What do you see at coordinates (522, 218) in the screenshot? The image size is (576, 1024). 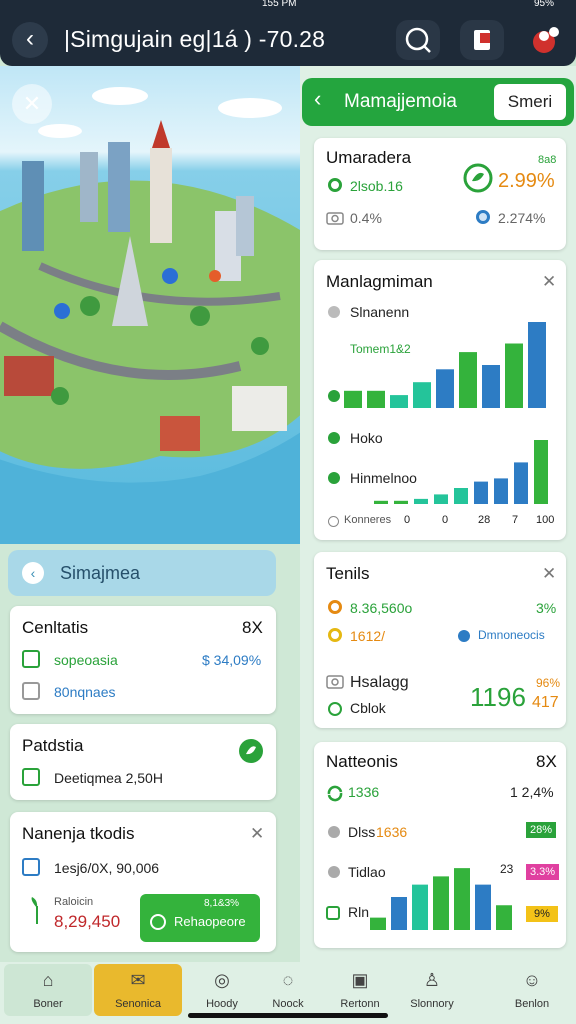 I see `row-percent-2: 2.274%` at bounding box center [522, 218].